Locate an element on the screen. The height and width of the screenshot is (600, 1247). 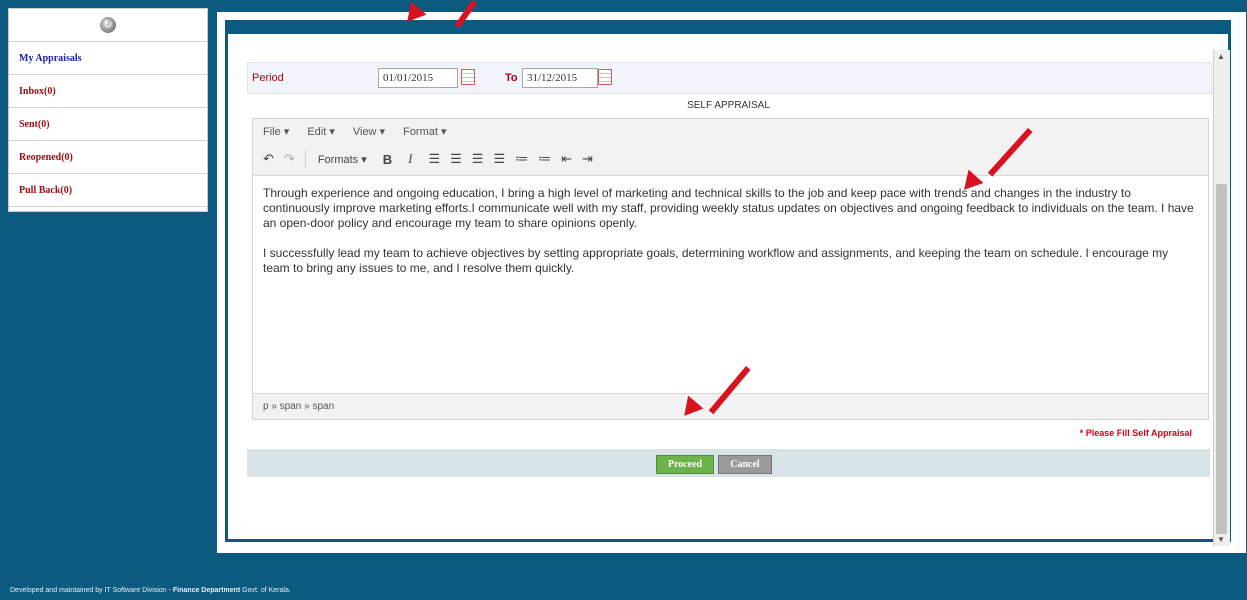
sidebar-item-inbox: Inbox(0) is located at coordinates (108, 91).